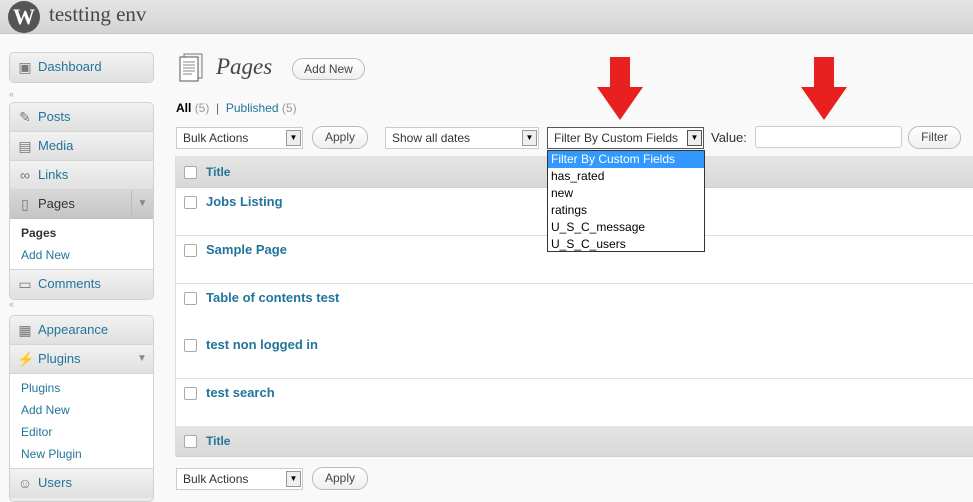 The height and width of the screenshot is (502, 973). What do you see at coordinates (81, 117) in the screenshot?
I see `menu-item-posts: ✎ Posts` at bounding box center [81, 117].